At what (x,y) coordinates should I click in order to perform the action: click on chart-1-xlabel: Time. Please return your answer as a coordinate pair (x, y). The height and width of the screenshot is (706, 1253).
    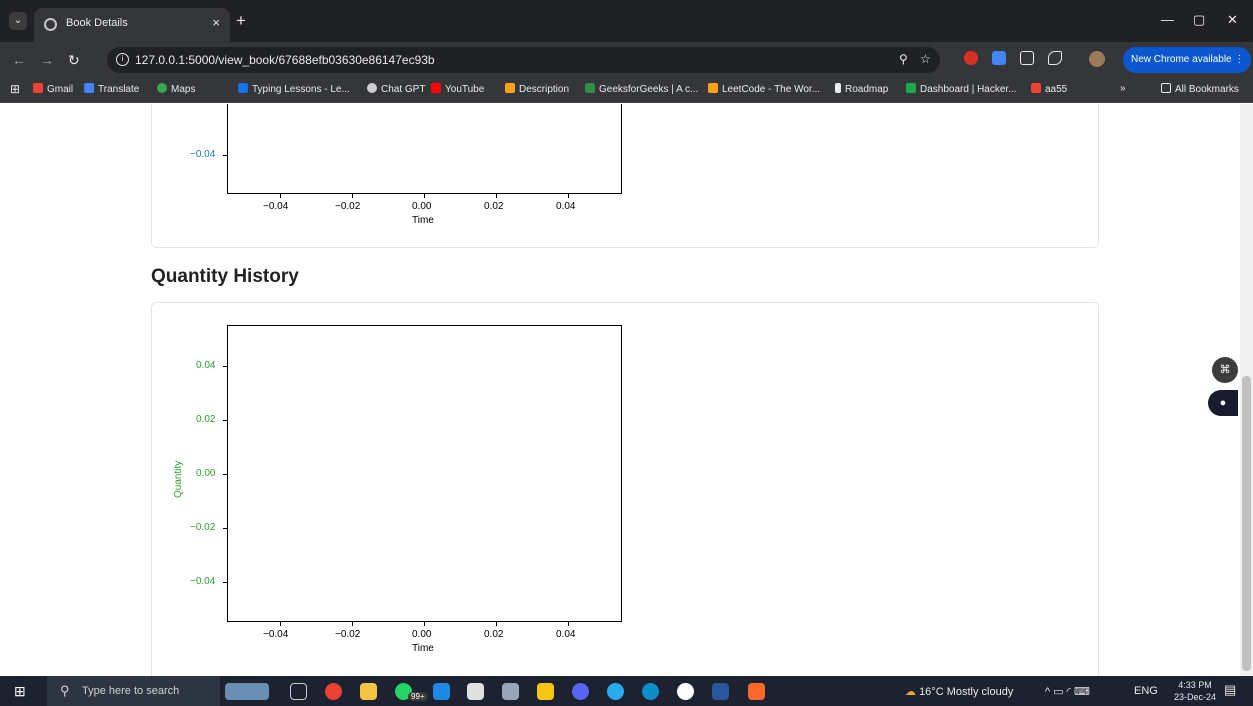
    Looking at the image, I should click on (423, 220).